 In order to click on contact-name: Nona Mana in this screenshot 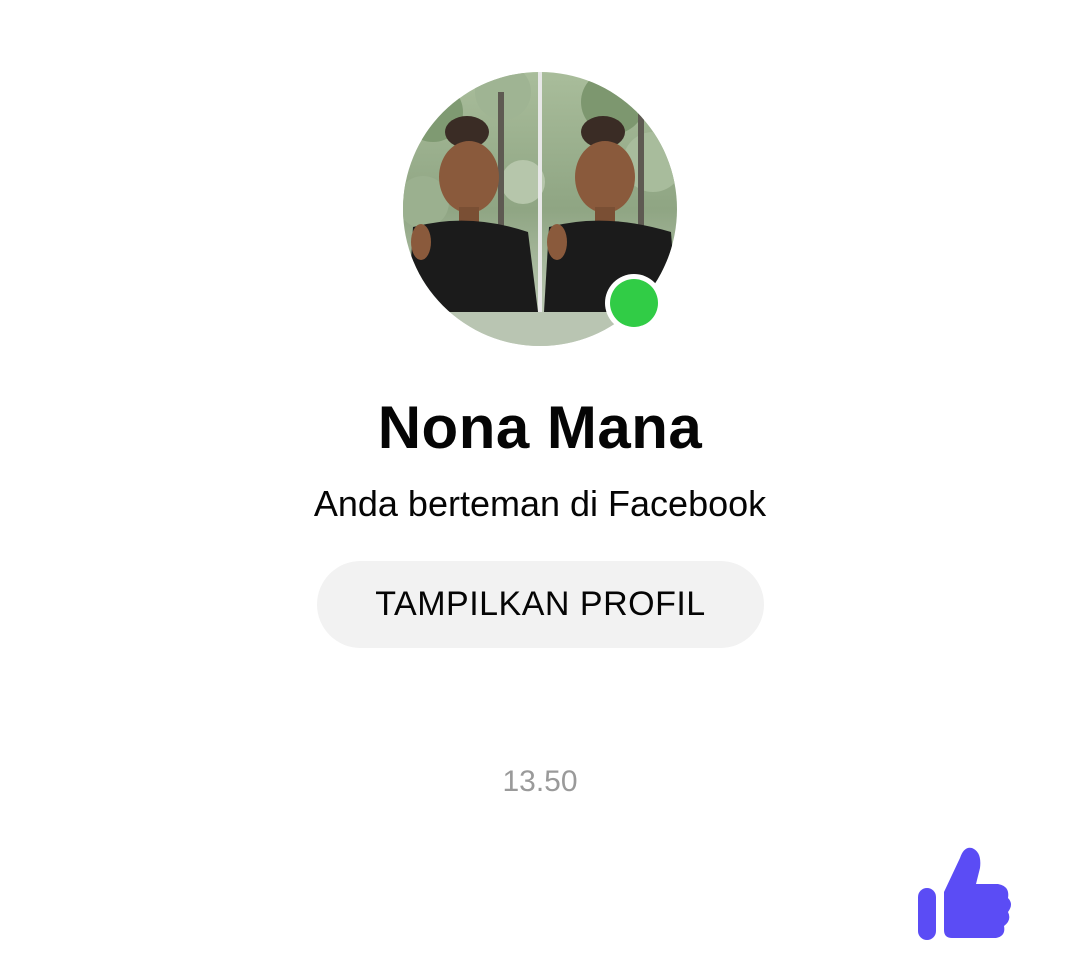, I will do `click(540, 427)`.